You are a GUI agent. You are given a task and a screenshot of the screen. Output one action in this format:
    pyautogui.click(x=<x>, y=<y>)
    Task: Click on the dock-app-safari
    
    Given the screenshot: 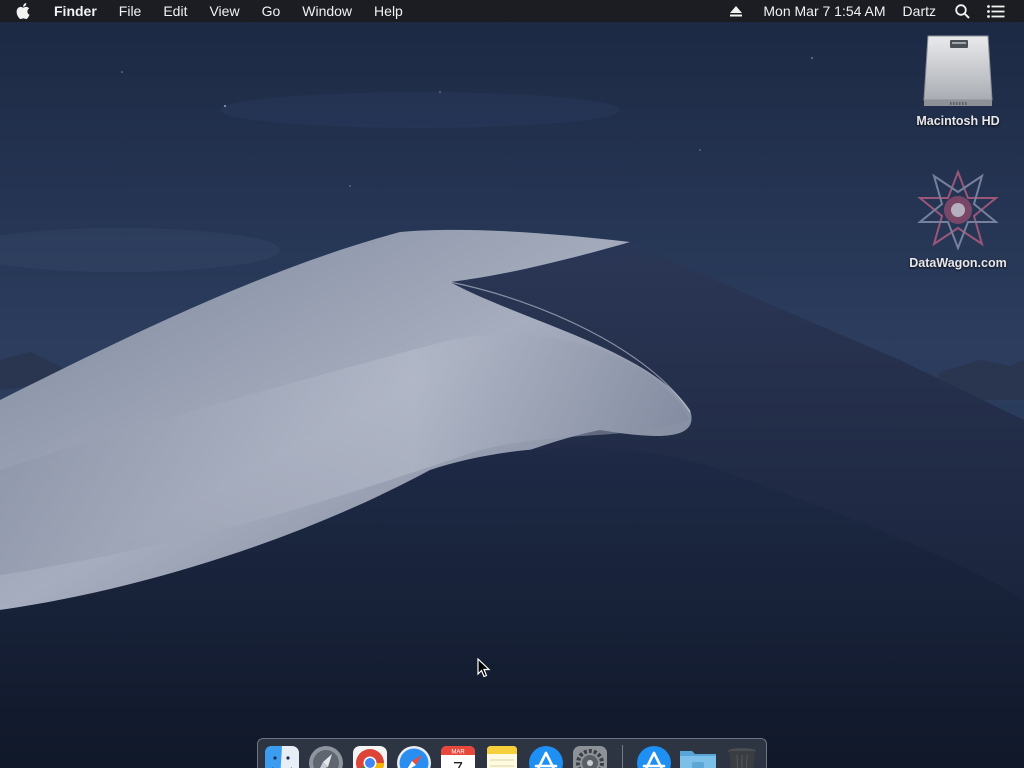 What is the action you would take?
    pyautogui.click(x=414, y=756)
    